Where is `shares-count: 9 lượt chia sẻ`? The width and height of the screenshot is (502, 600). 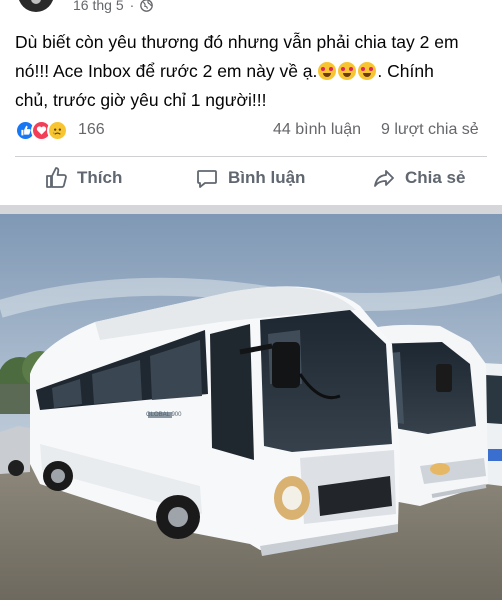
shares-count: 9 lượt chia sẻ is located at coordinates (430, 130).